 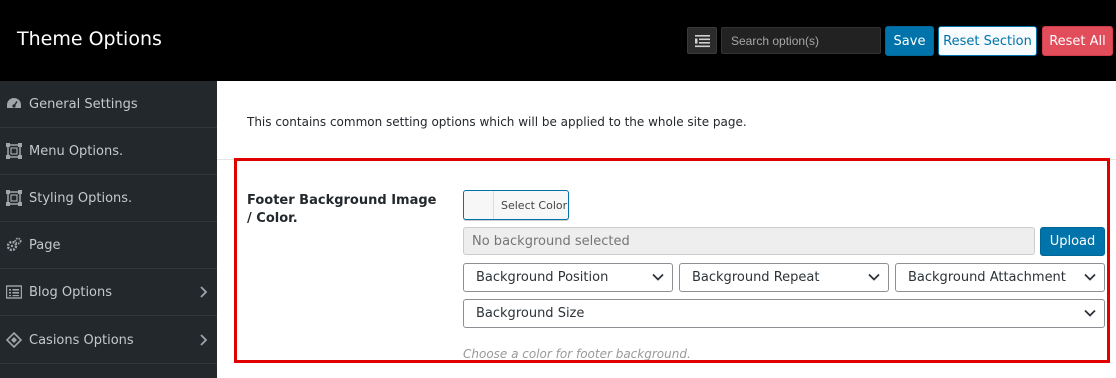 What do you see at coordinates (1077, 41) in the screenshot?
I see `reset-all-button: Reset All` at bounding box center [1077, 41].